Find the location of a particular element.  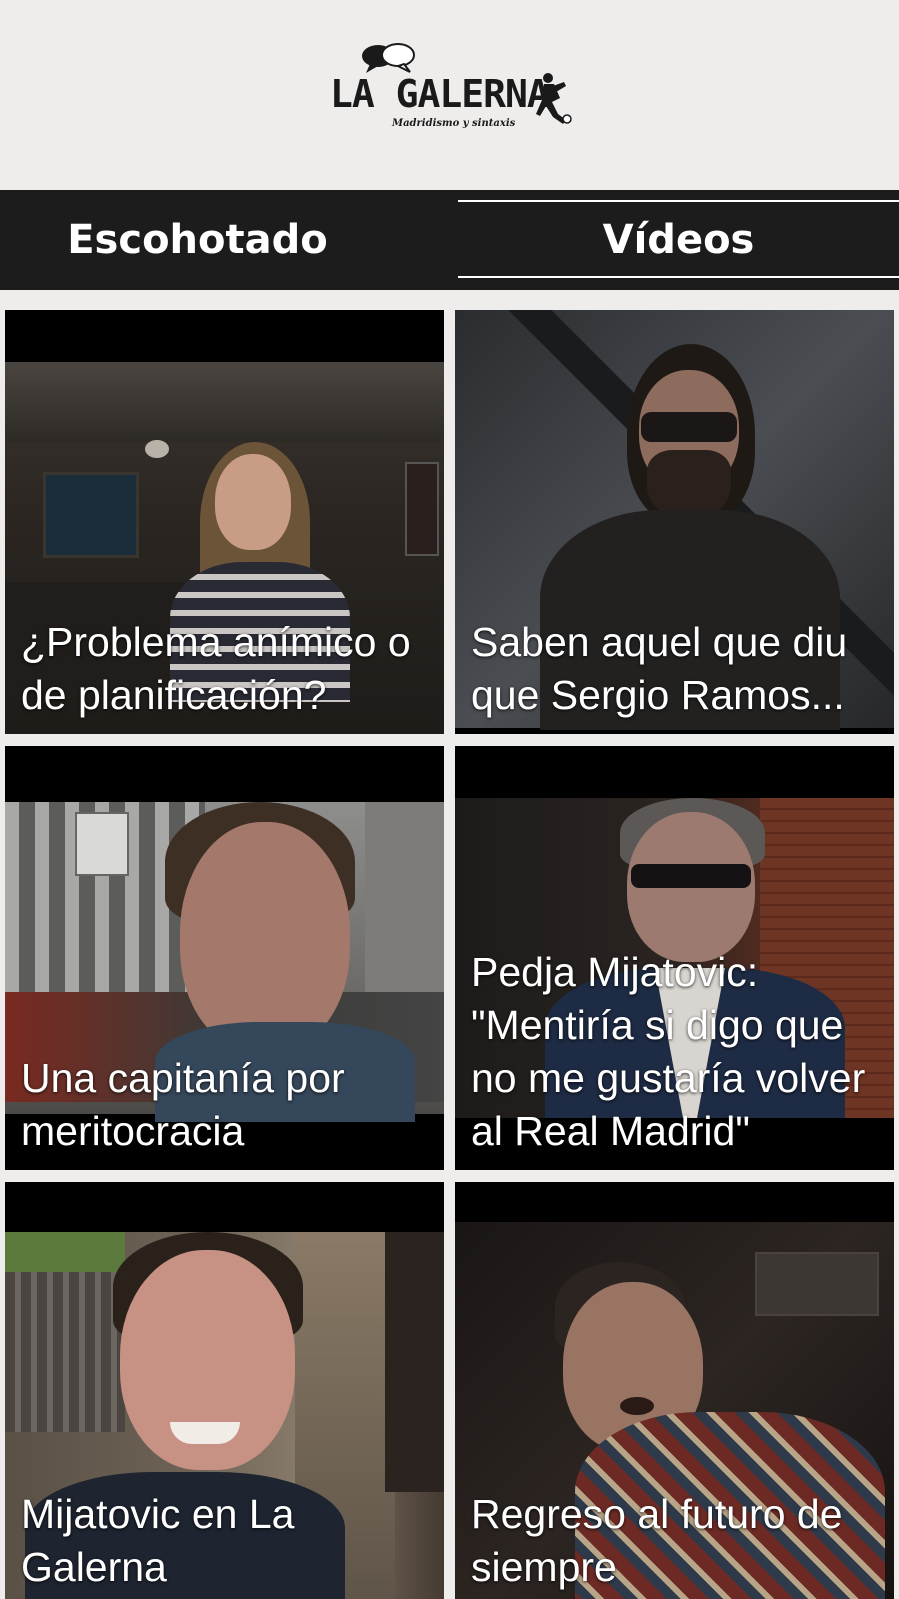

video-title: ¿Problema anímico o de planificación? is located at coordinates (216, 668).